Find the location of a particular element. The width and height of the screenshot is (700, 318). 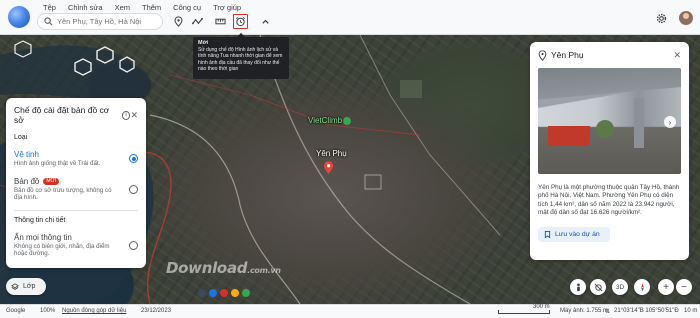

place-icon is located at coordinates (542, 55).